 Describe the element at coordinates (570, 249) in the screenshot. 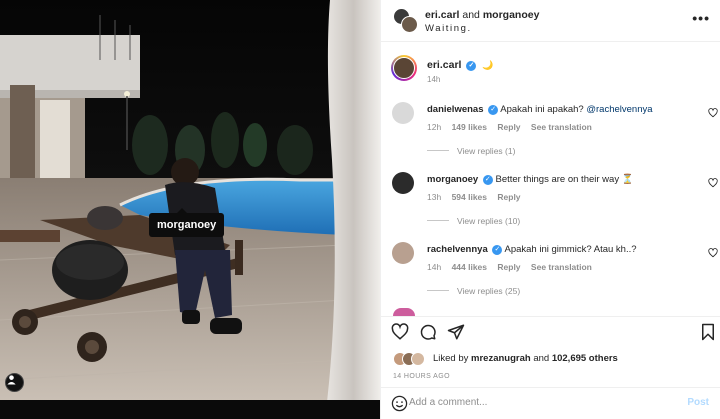

I see `comment-text: Apakah ini gimmick? Atau kh..?` at that location.